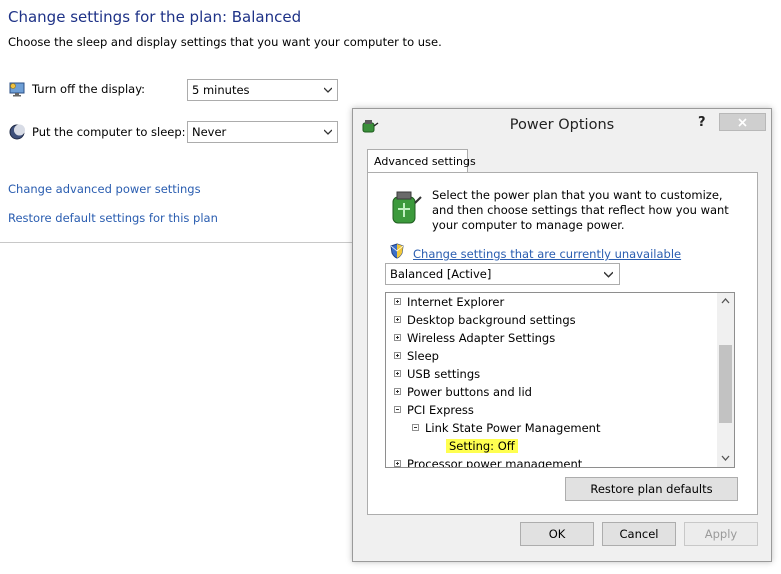 The width and height of the screenshot is (781, 574). I want to click on display-timeout-select: 5 minutes, so click(262, 90).